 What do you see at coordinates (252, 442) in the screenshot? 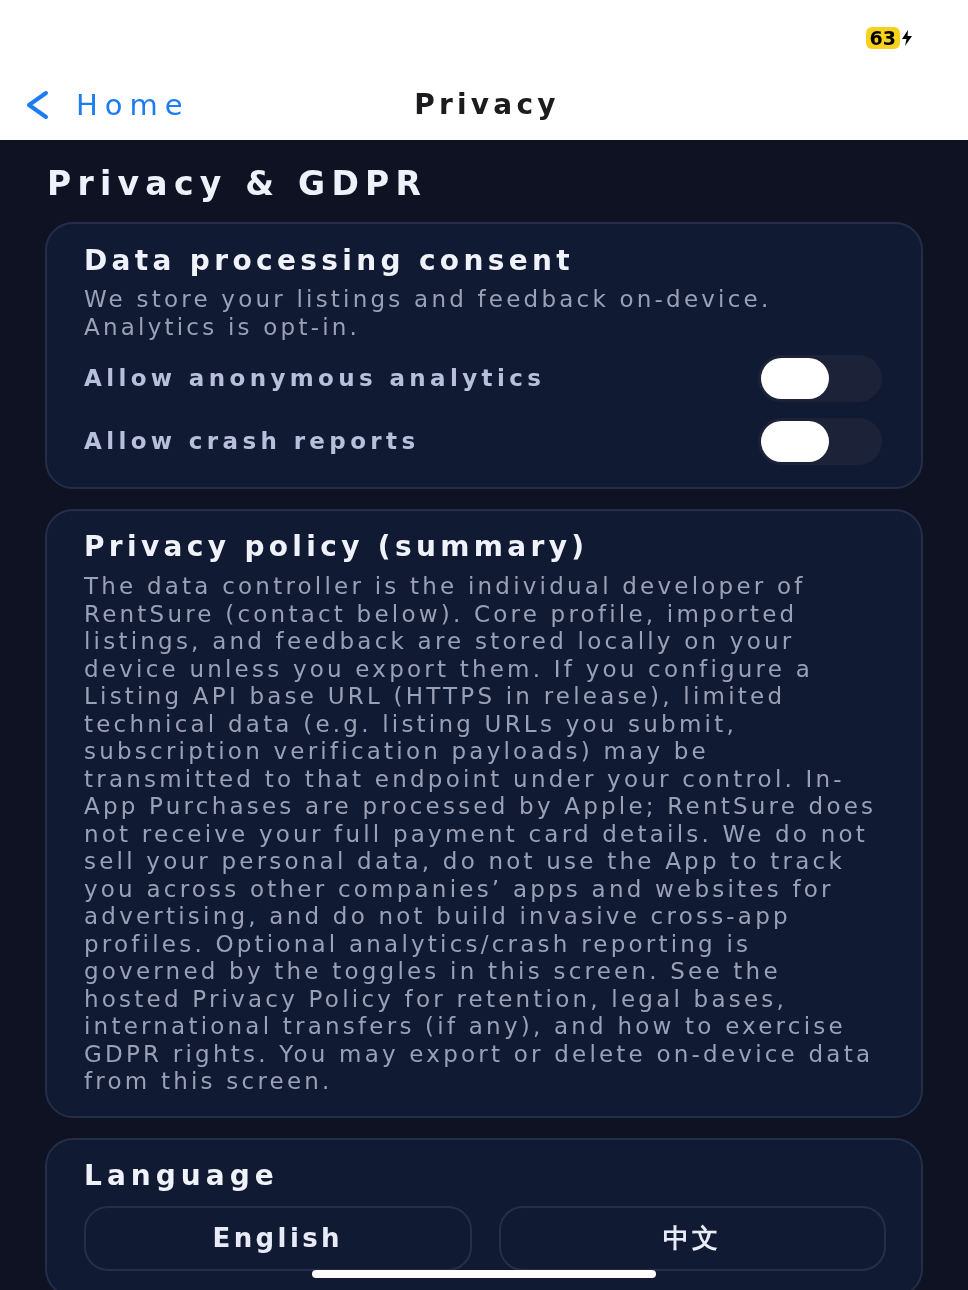
I see `toggle-label: Allow crash reports` at bounding box center [252, 442].